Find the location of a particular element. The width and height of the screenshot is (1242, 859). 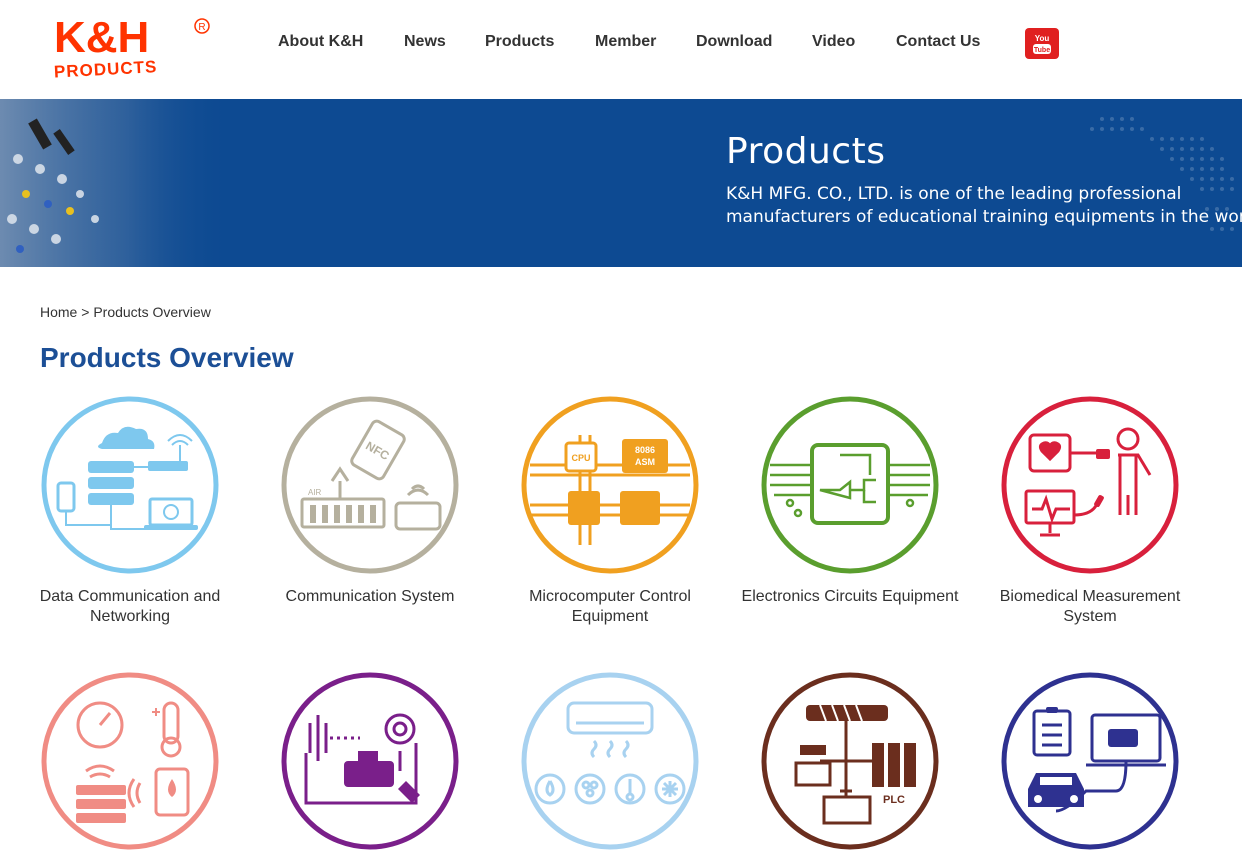

product-automotive-diagnostics is located at coordinates (1090, 765).